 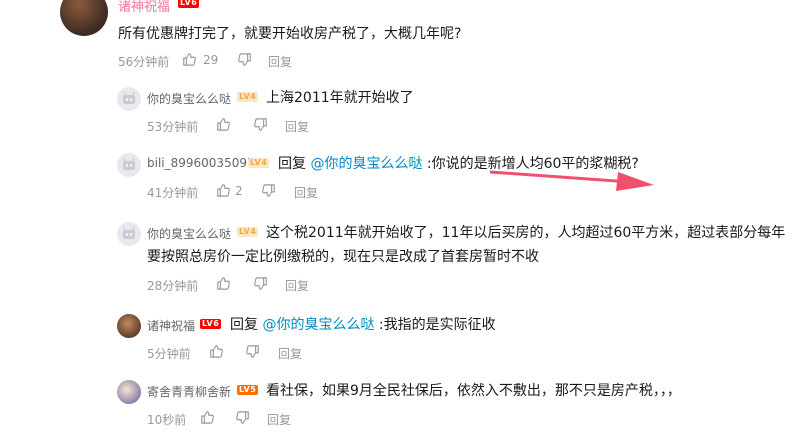 I want to click on comment-text: 回复 @你的臭宝么么哒 :我指的是实际征收, so click(x=363, y=325).